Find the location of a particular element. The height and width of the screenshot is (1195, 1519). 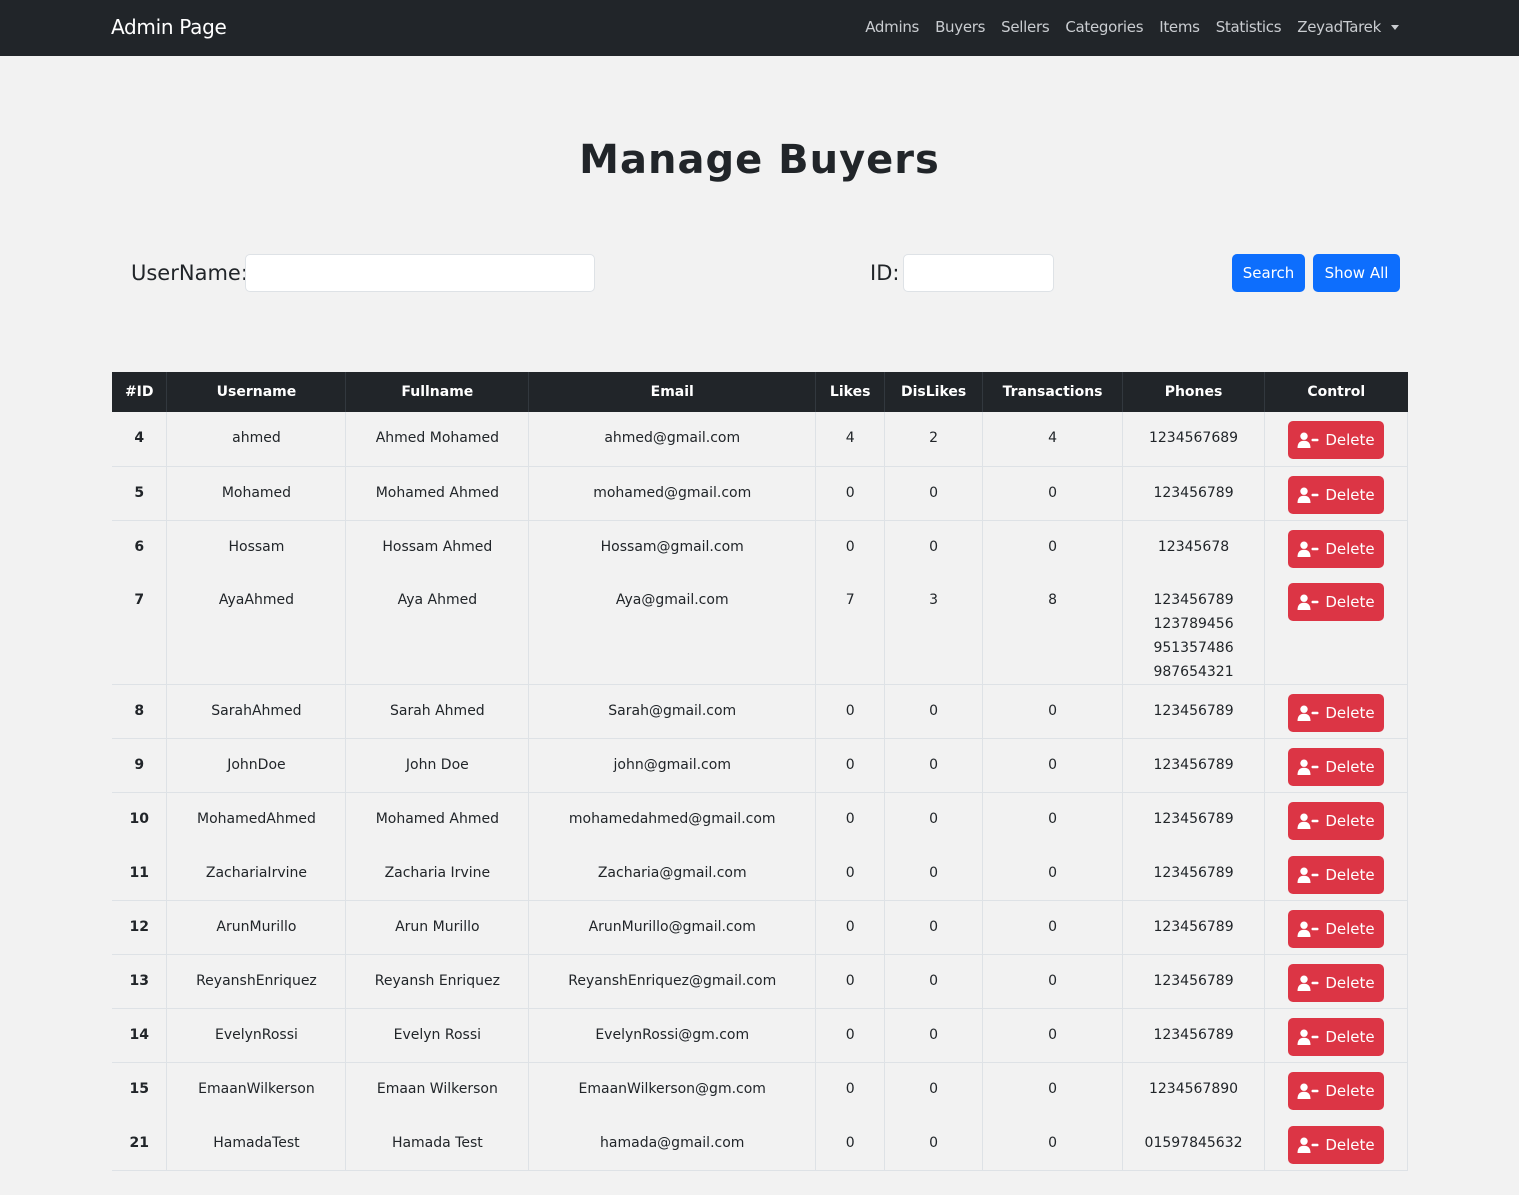

cell-phones: 1234567890 is located at coordinates (1193, 1089).